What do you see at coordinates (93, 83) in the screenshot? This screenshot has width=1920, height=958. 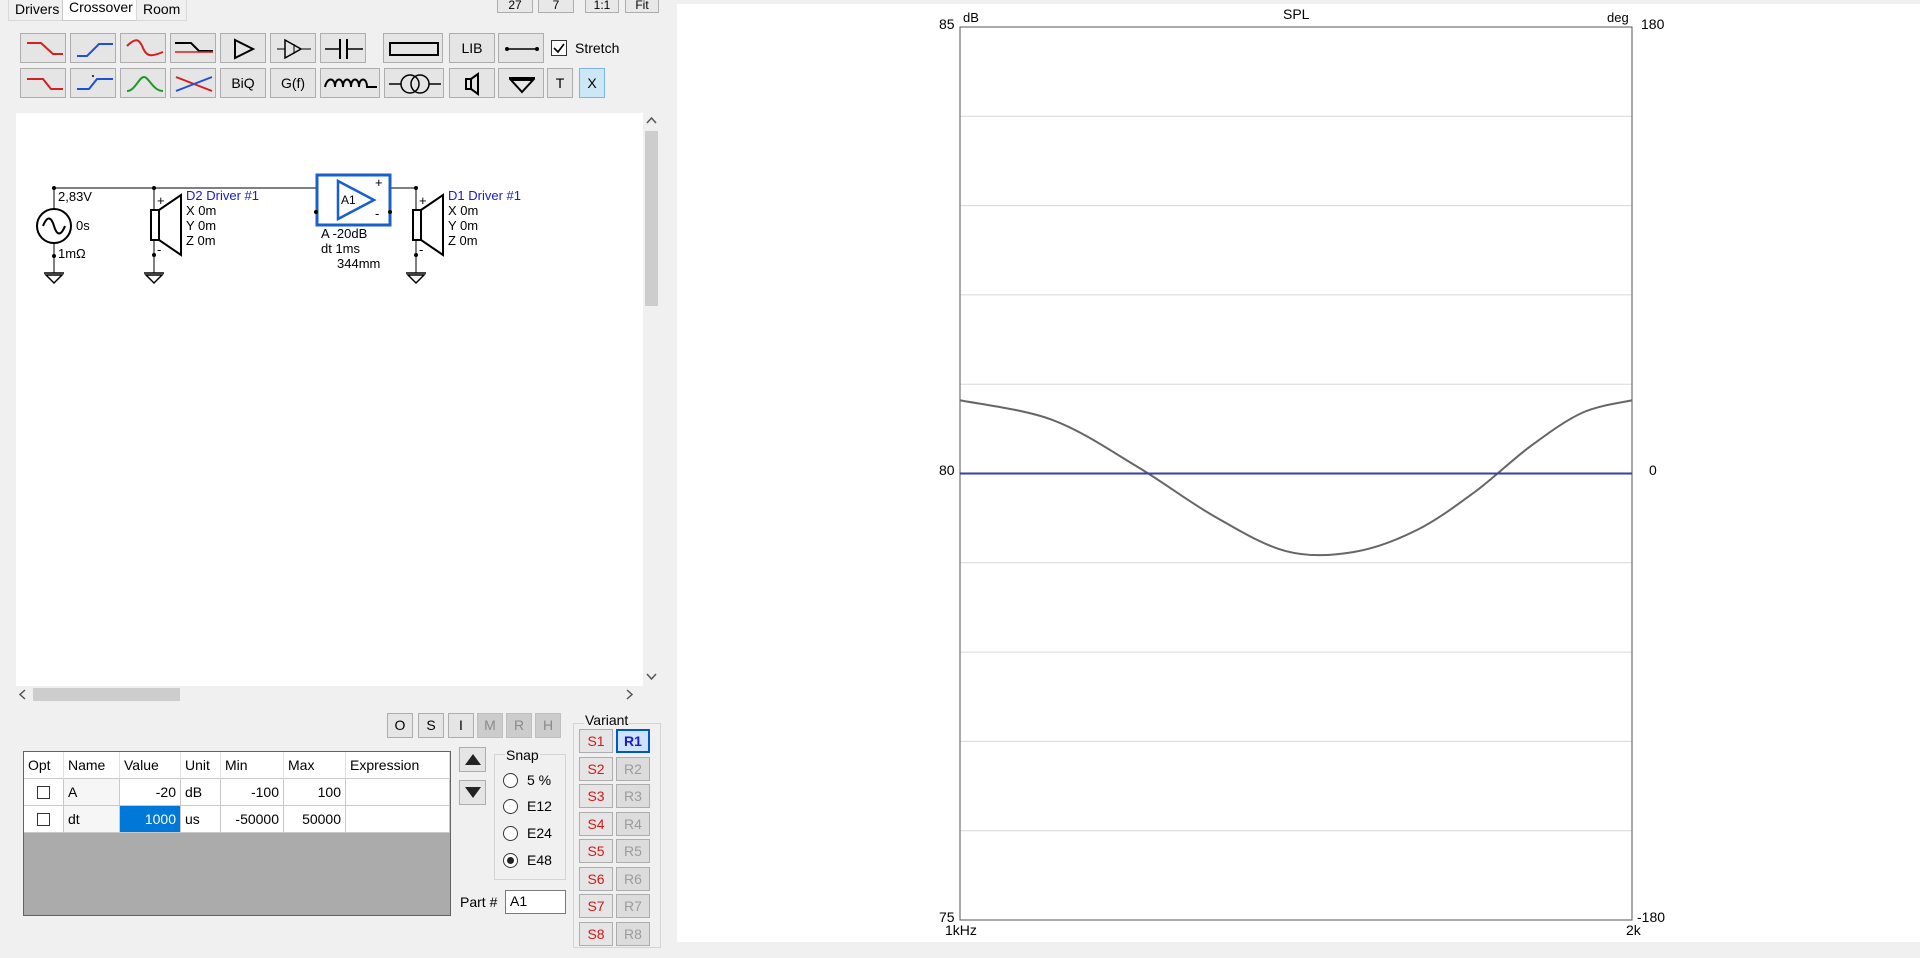 I see `highpass2-tool-button` at bounding box center [93, 83].